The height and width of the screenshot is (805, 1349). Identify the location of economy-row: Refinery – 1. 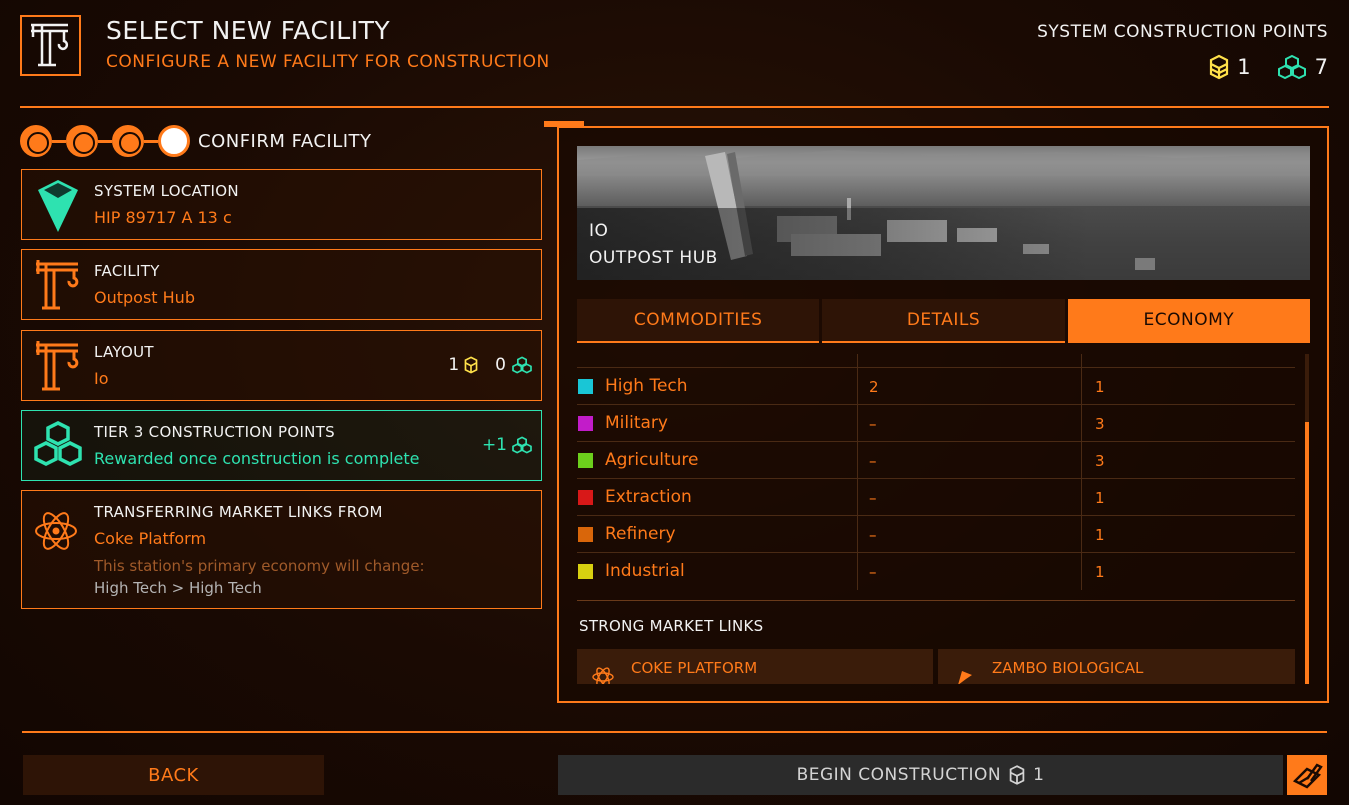
(936, 533).